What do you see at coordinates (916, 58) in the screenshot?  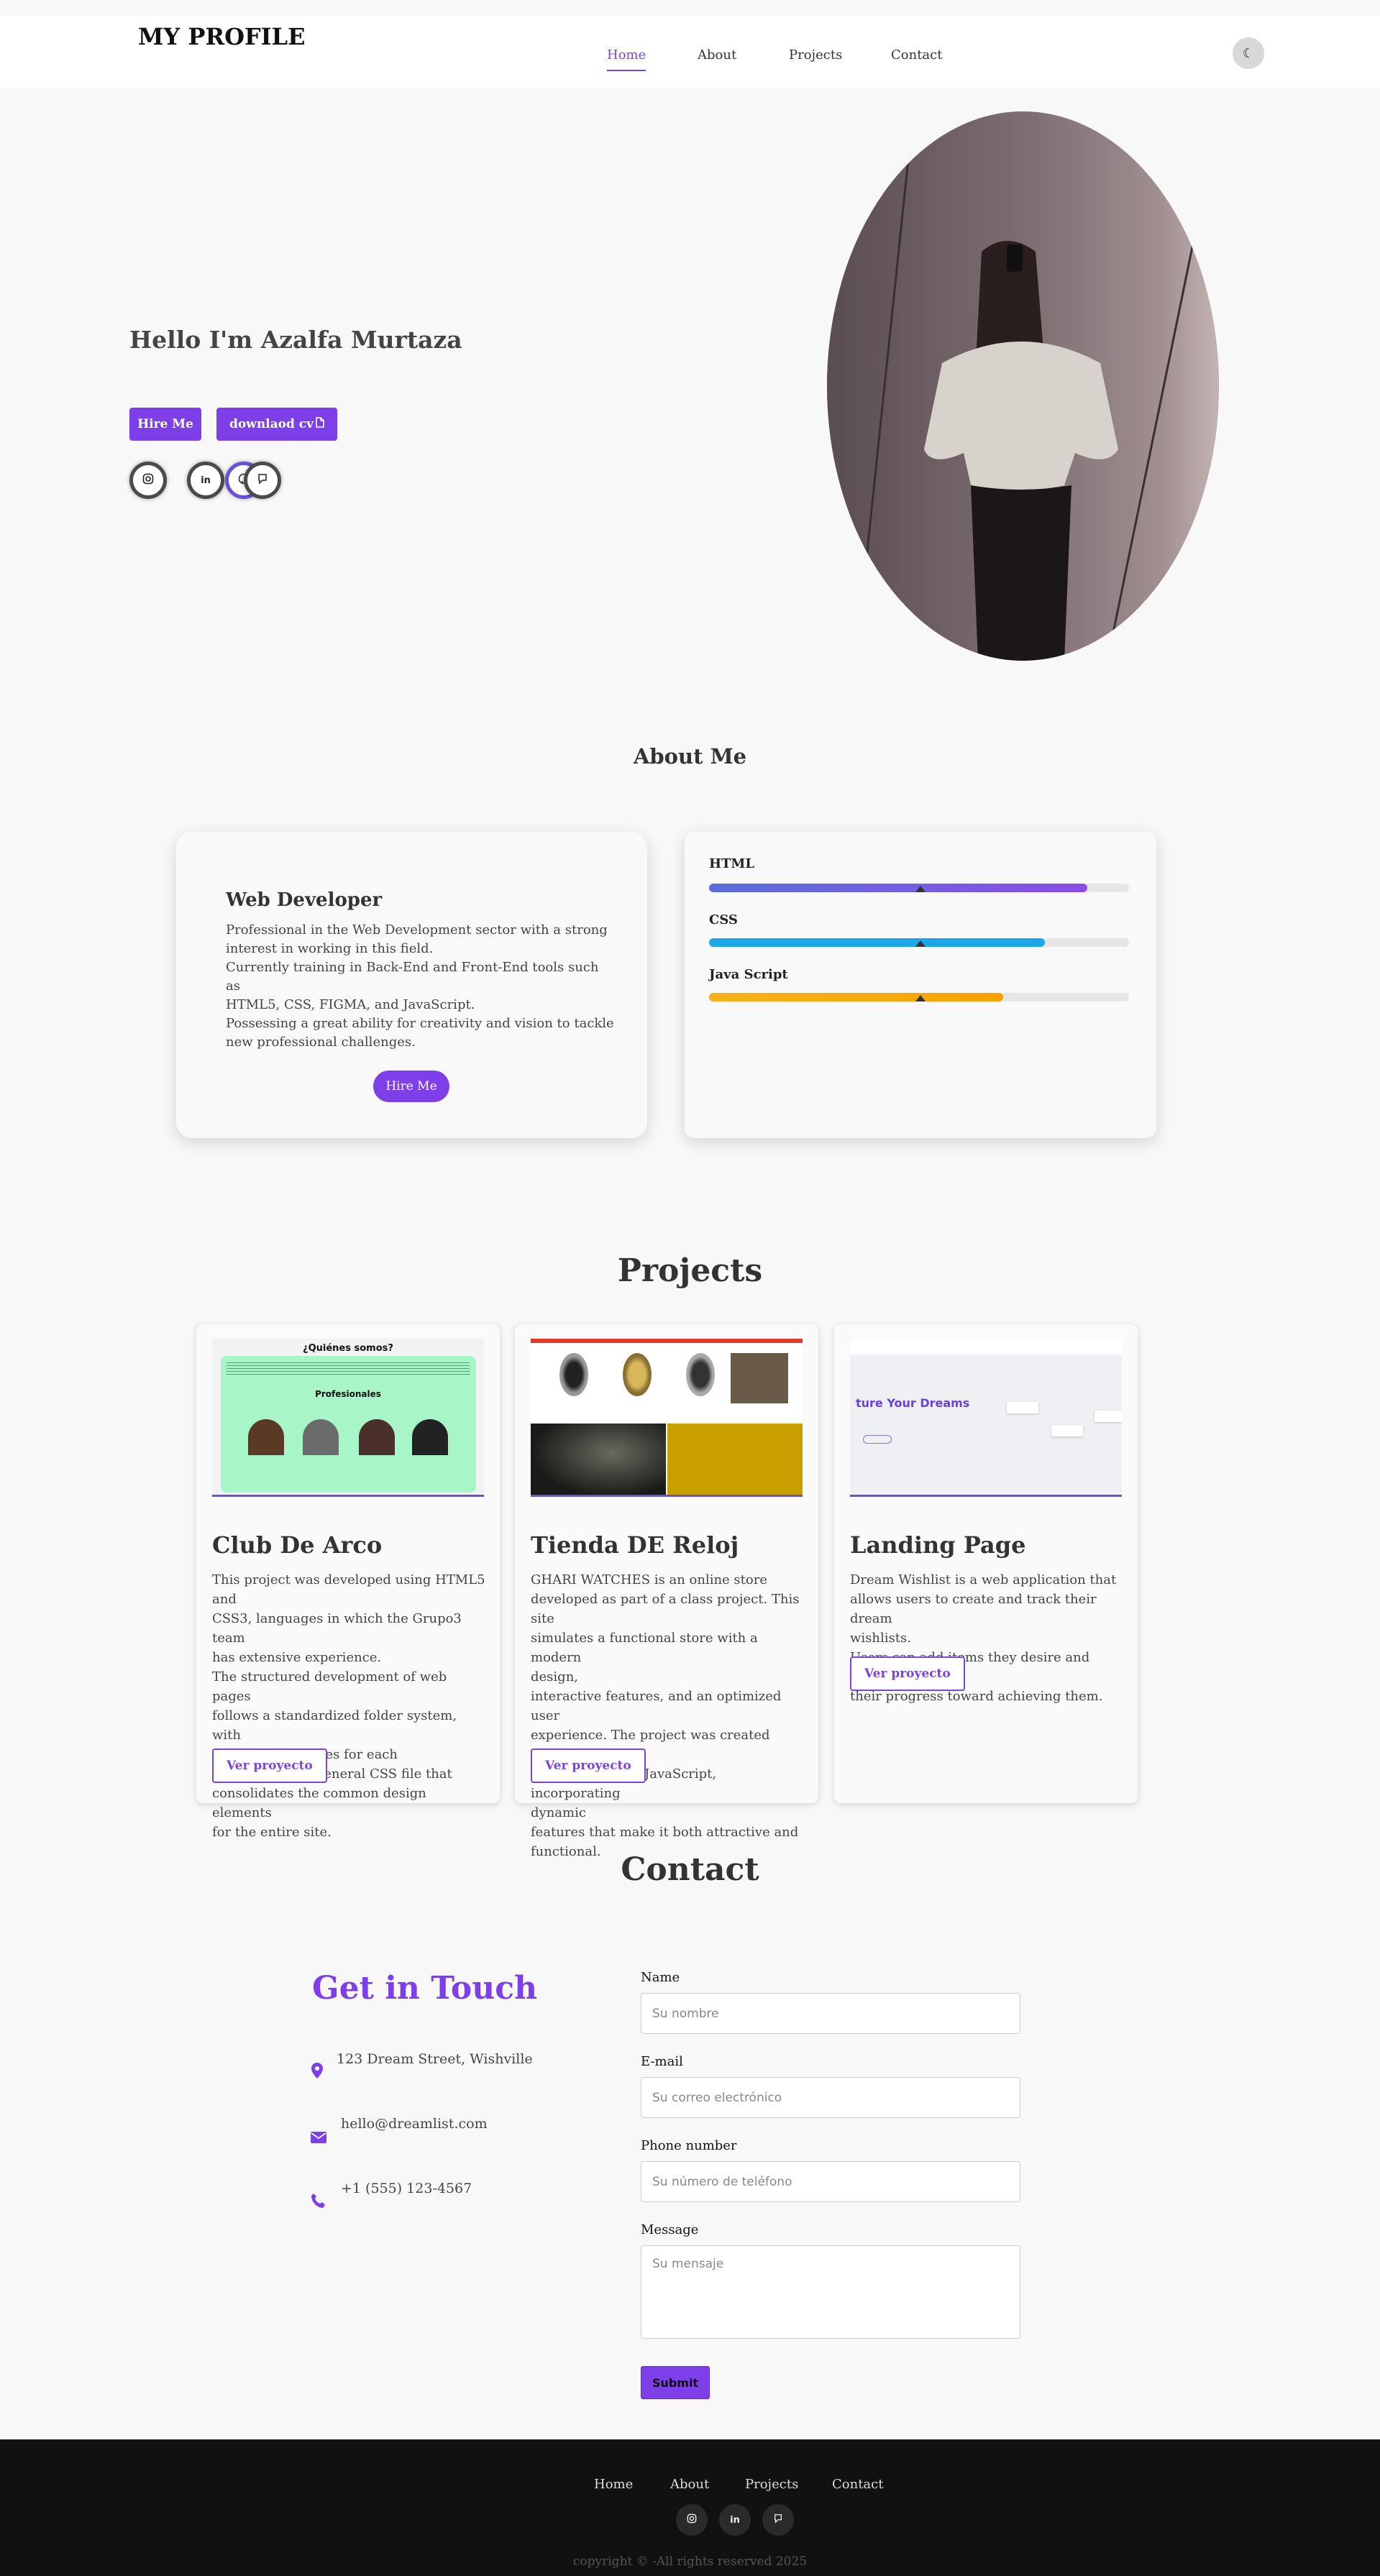 I see `nav-contact: Contact` at bounding box center [916, 58].